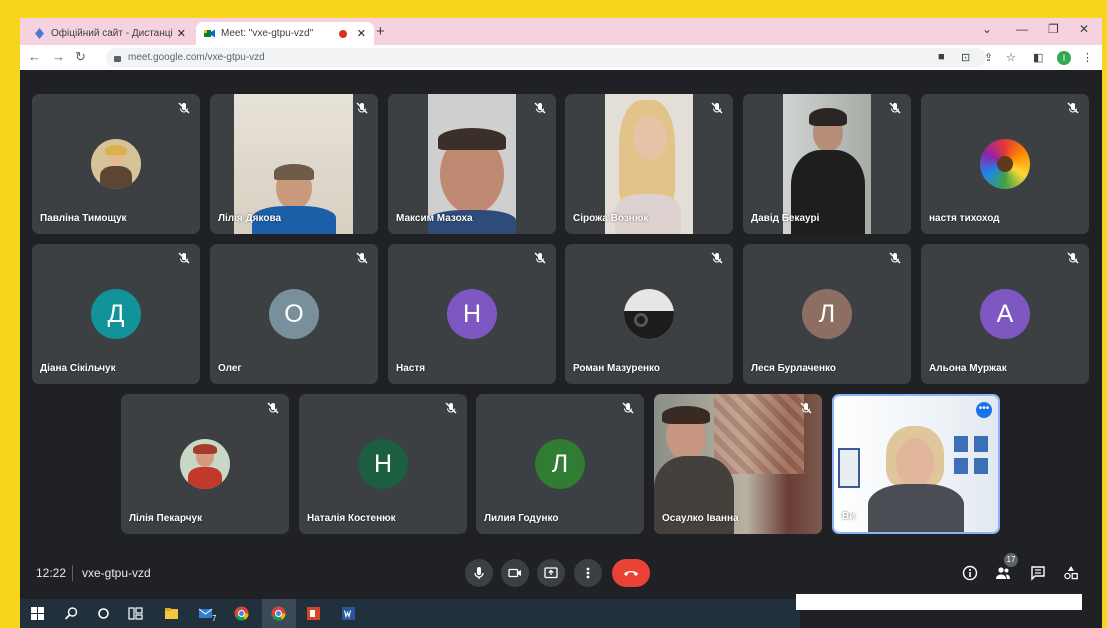 This screenshot has width=1107, height=628. I want to click on forward-icon: →, so click(58, 56).